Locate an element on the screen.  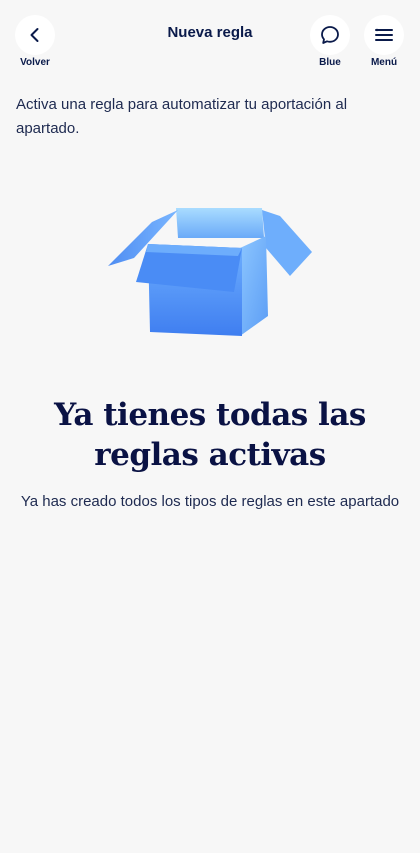
chat-bubble-icon is located at coordinates (330, 35).